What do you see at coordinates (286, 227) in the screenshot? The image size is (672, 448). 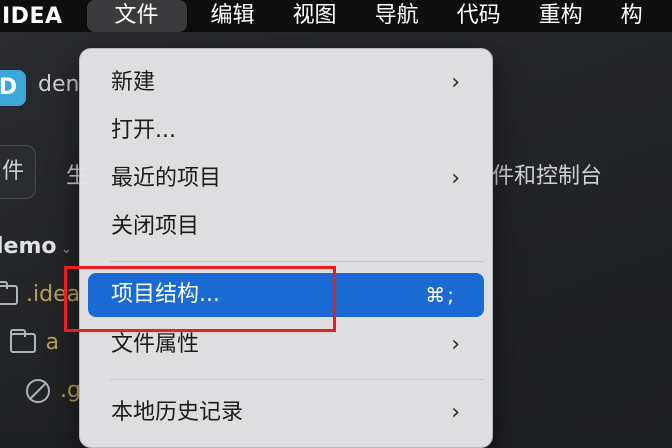 I see `menu-item-close-project: 关闭项目` at bounding box center [286, 227].